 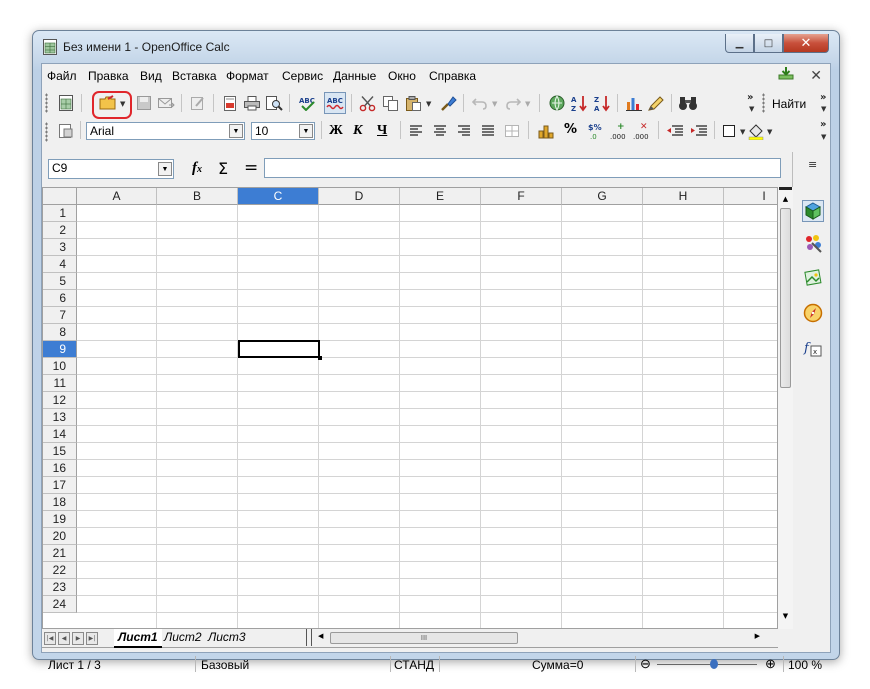 I want to click on column-header-c: C, so click(x=278, y=196).